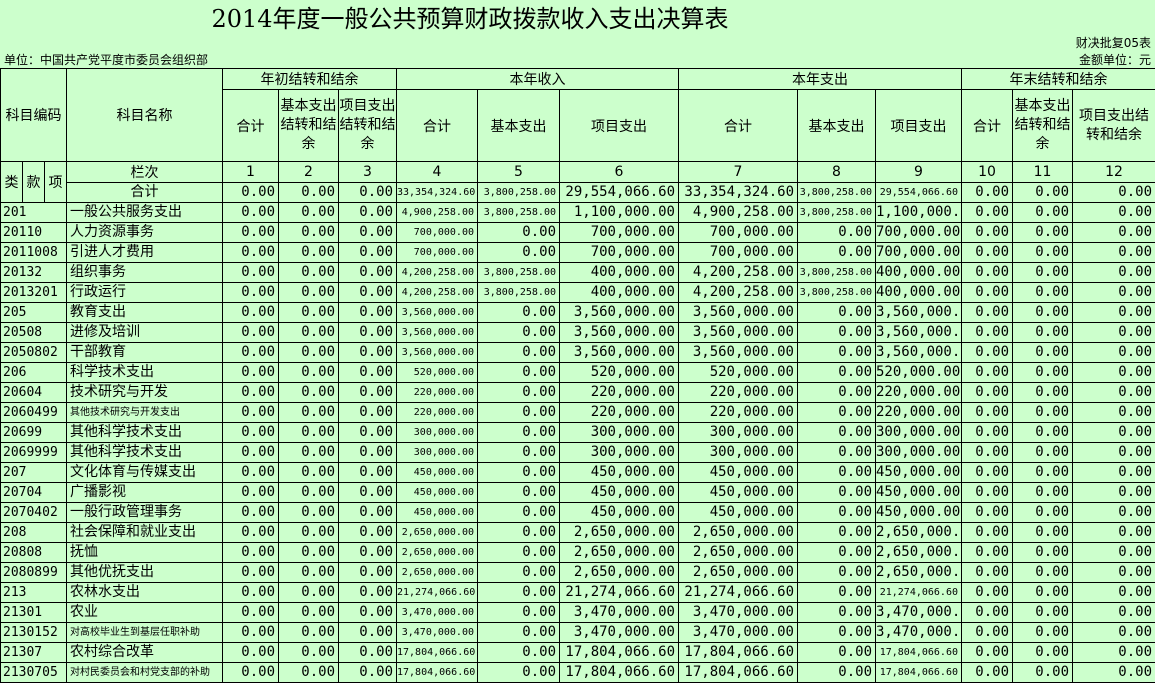 The width and height of the screenshot is (1155, 683). I want to click on header-group-end: 年末结转和结余, so click(1058, 79).